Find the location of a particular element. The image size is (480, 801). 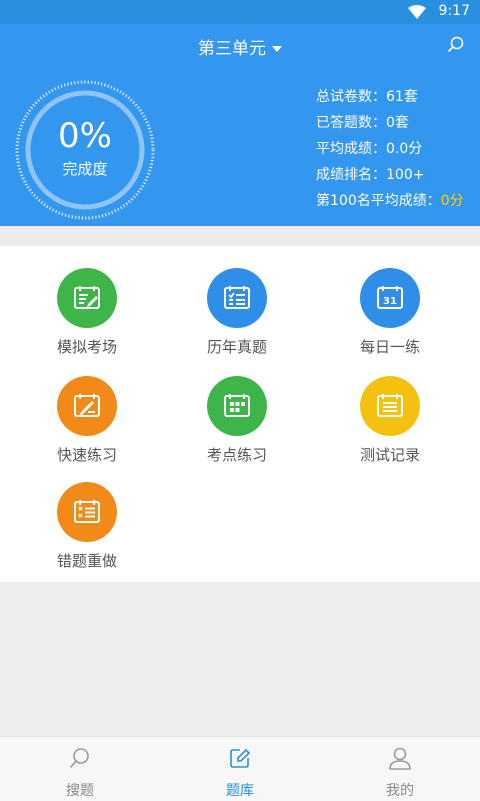

stat-value: 100+ is located at coordinates (405, 175).